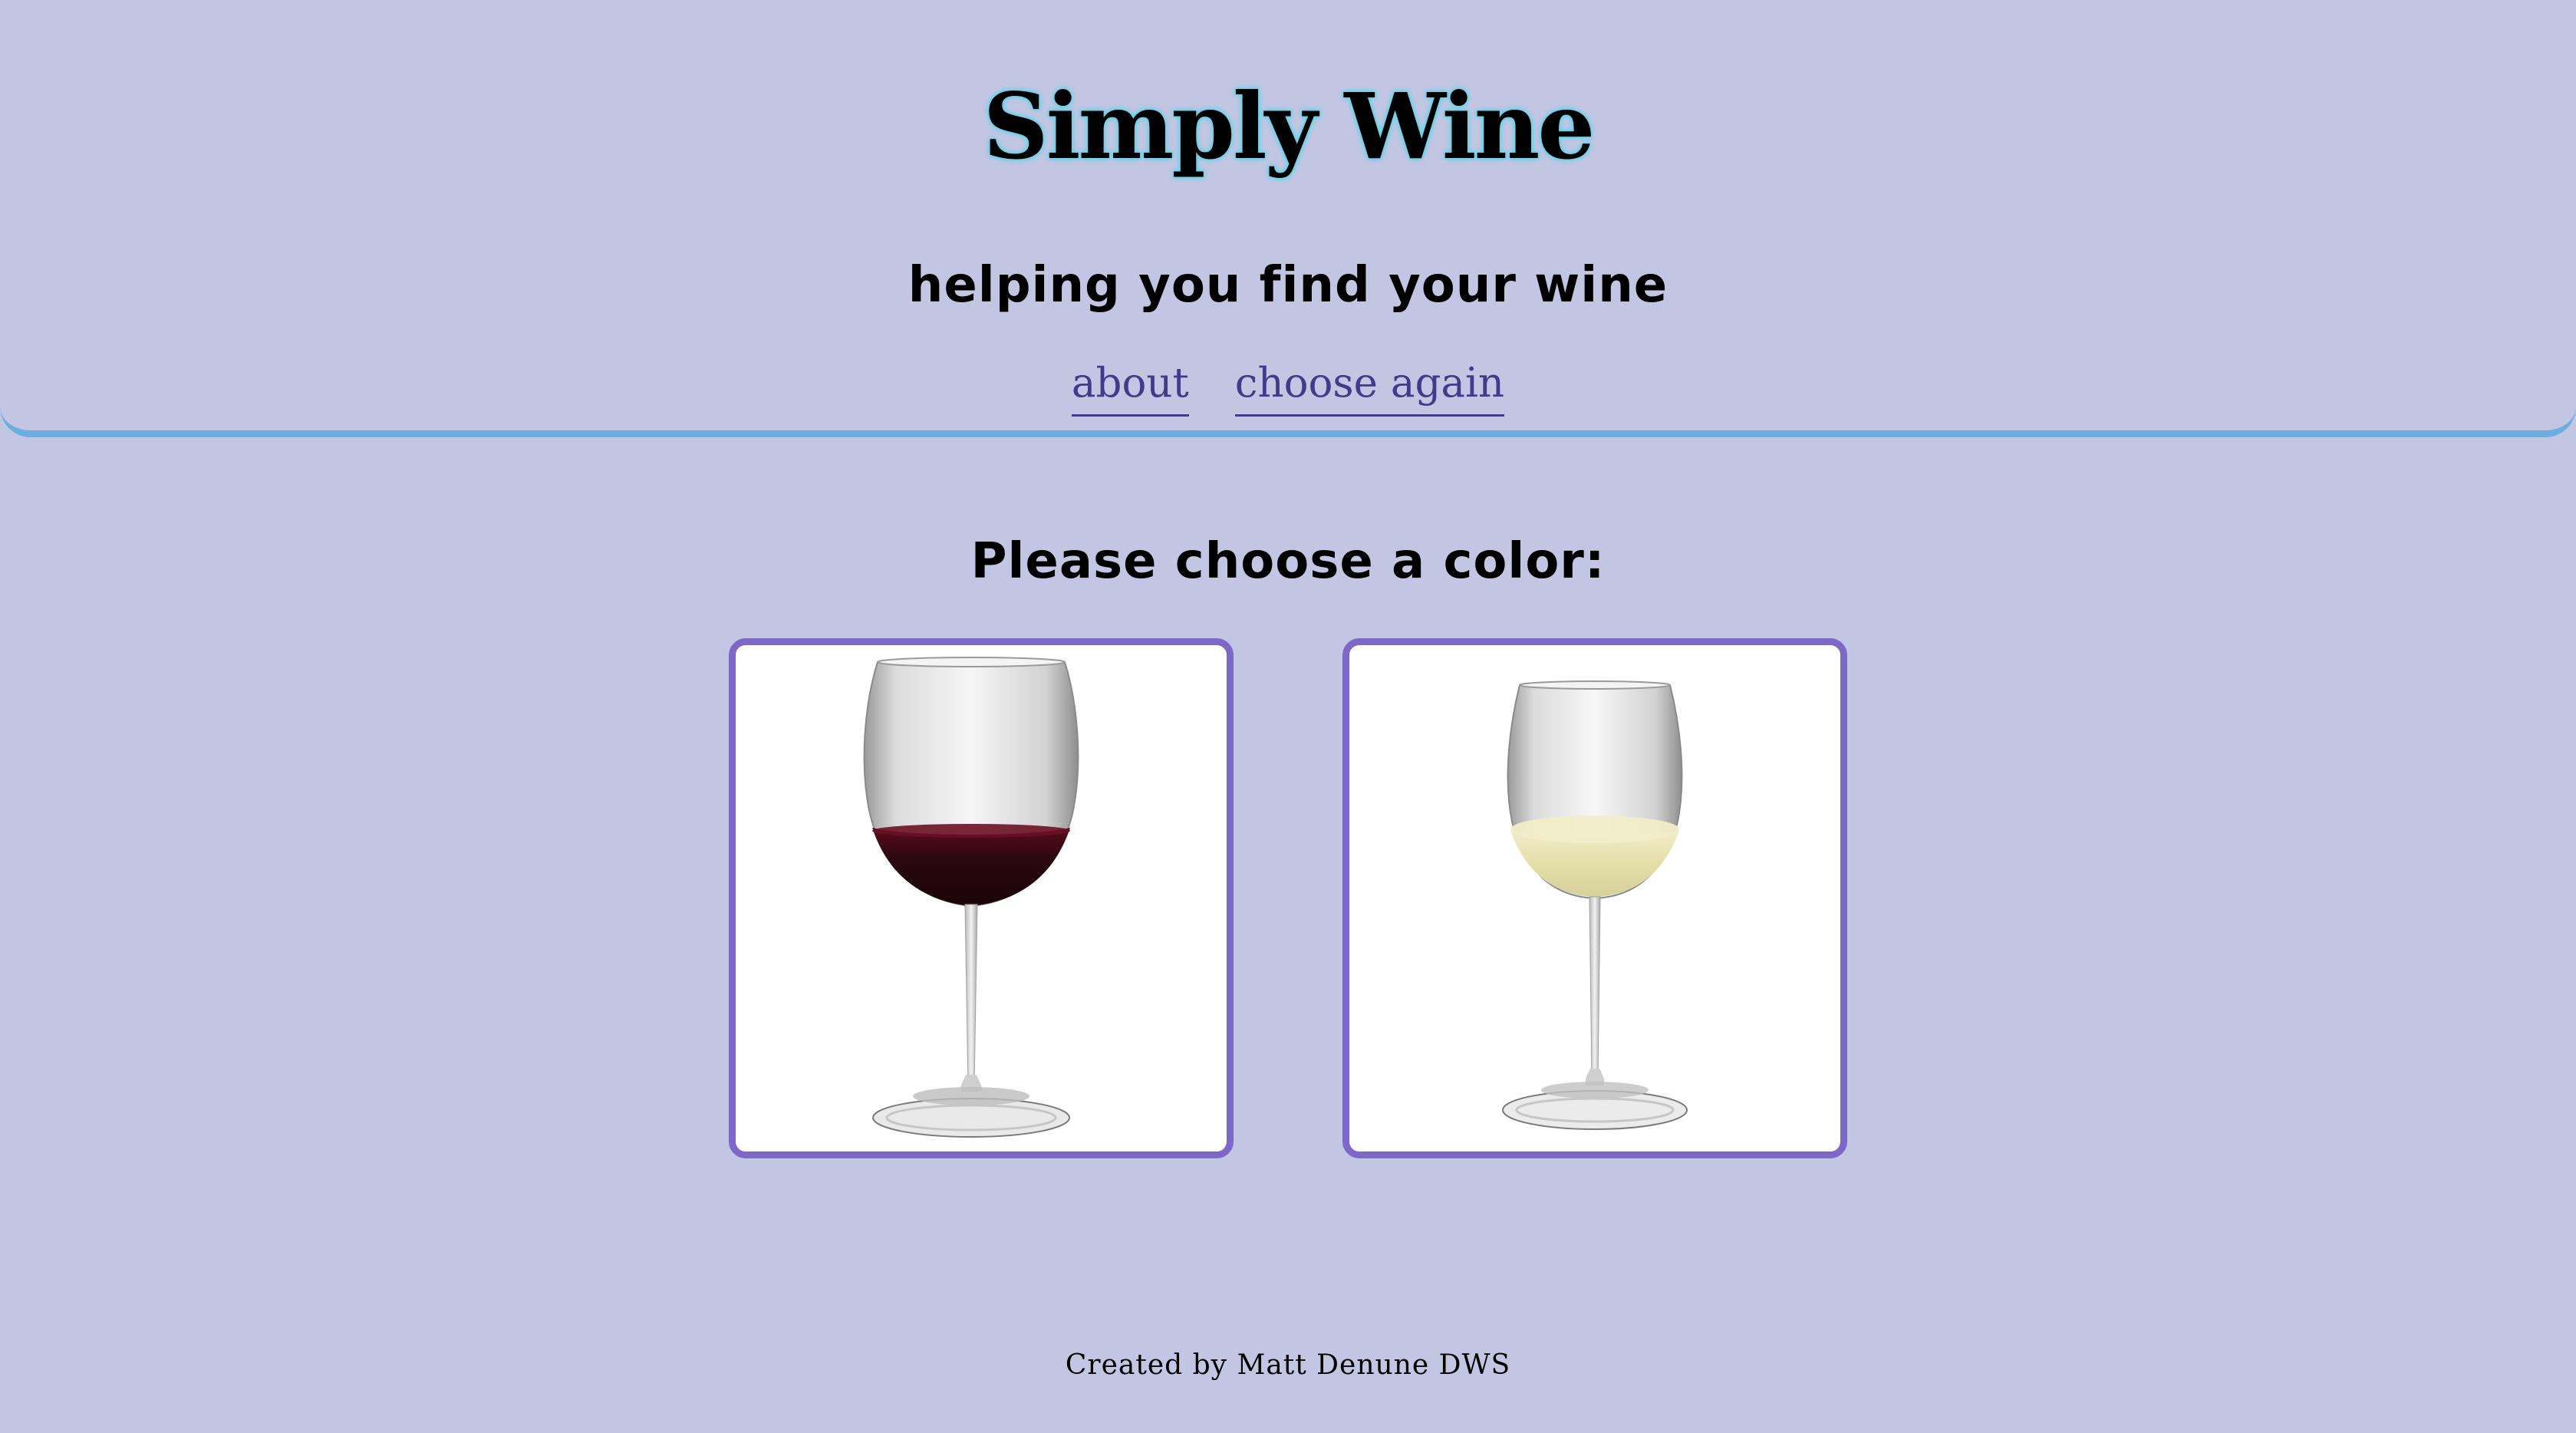 This screenshot has width=2576, height=1433. What do you see at coordinates (971, 897) in the screenshot?
I see `red-wine-glass-image` at bounding box center [971, 897].